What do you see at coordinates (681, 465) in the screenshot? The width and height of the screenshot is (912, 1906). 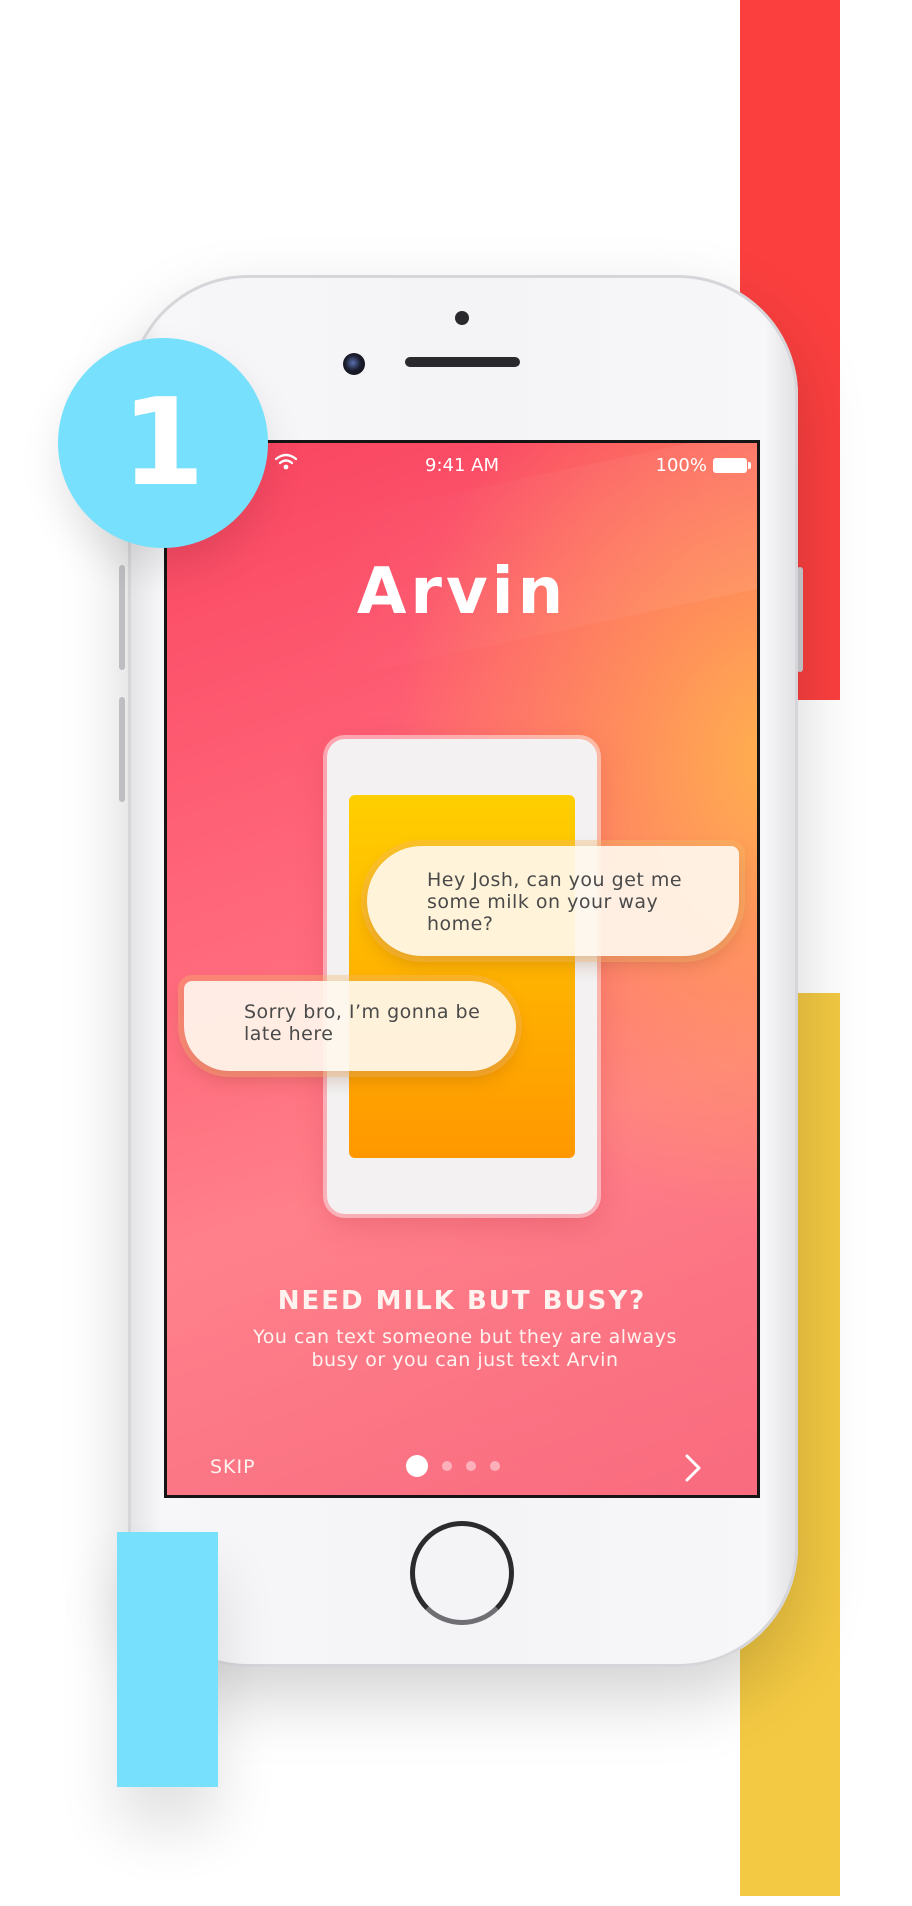 I see `battery-percentage: 100%` at bounding box center [681, 465].